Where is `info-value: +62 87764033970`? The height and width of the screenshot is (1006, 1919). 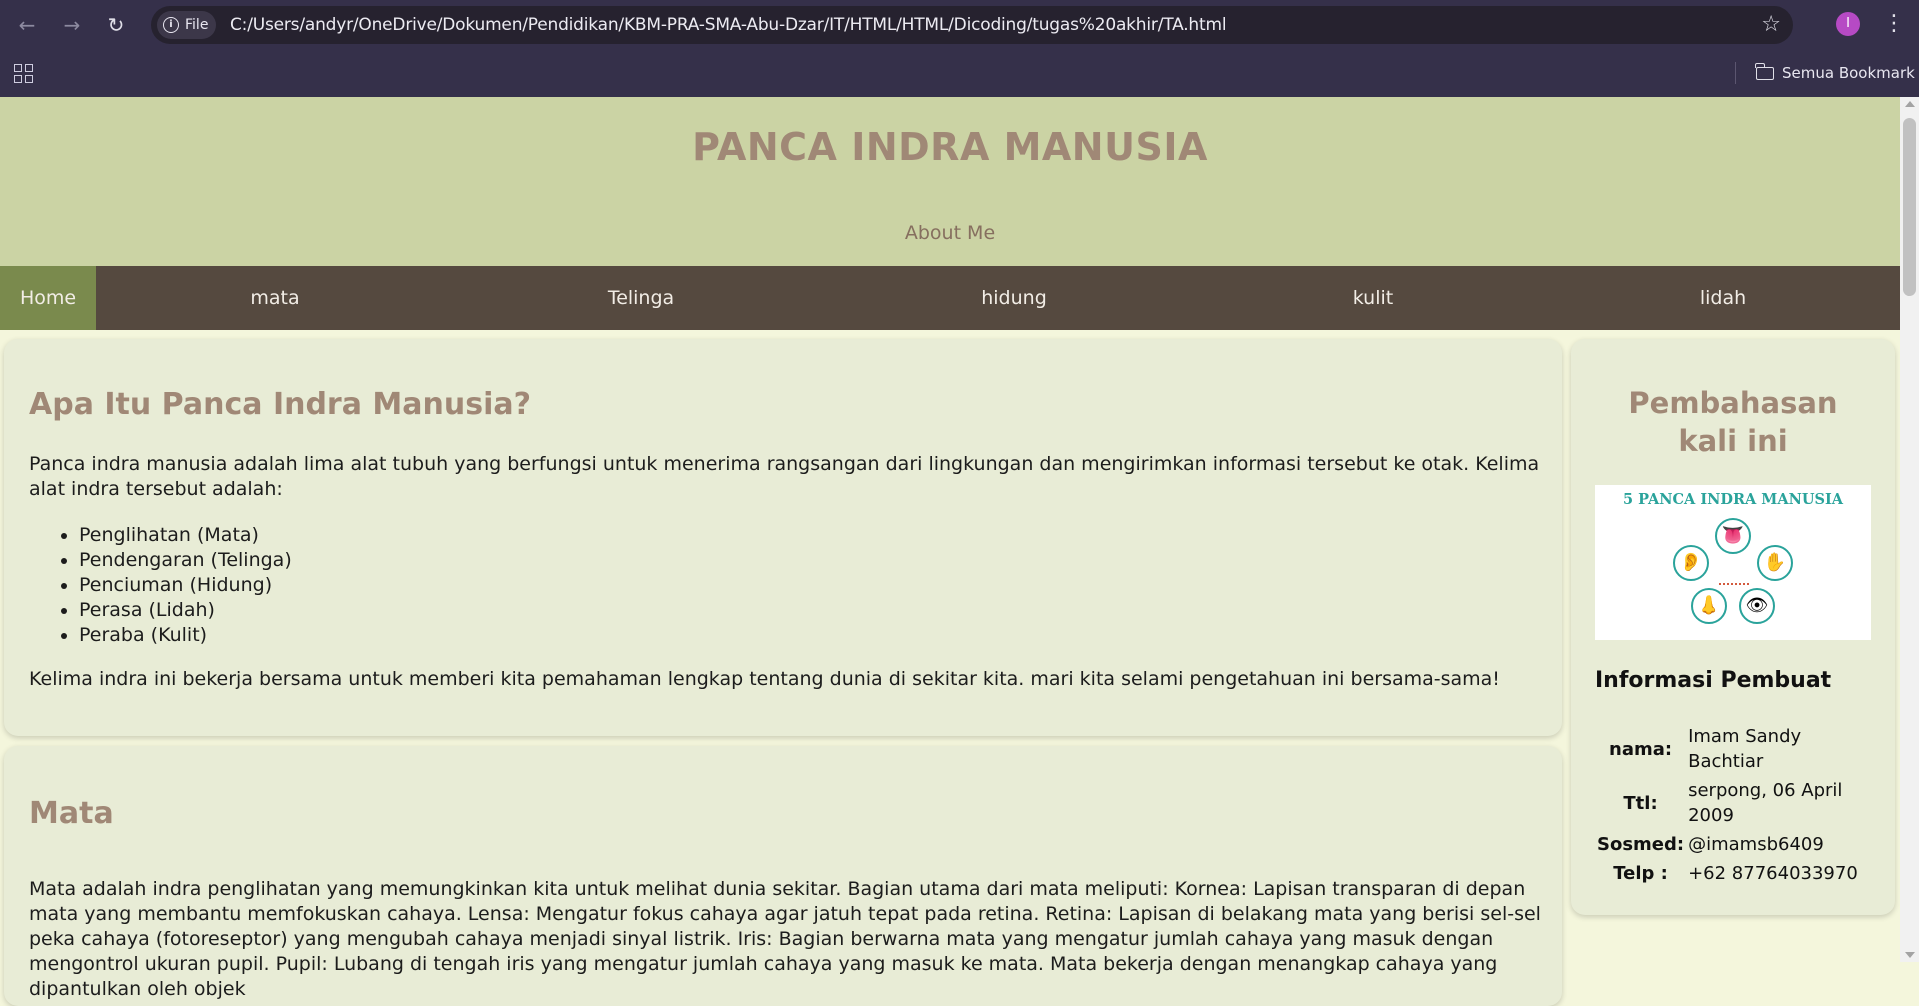
info-value: +62 87764033970 is located at coordinates (1773, 873).